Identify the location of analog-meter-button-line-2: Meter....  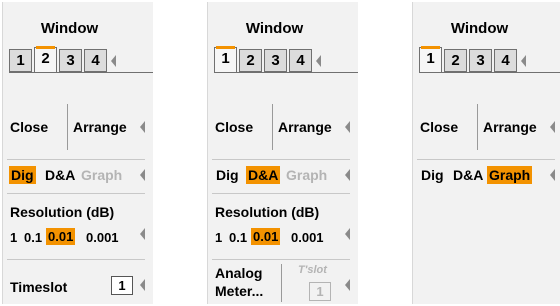
(239, 291).